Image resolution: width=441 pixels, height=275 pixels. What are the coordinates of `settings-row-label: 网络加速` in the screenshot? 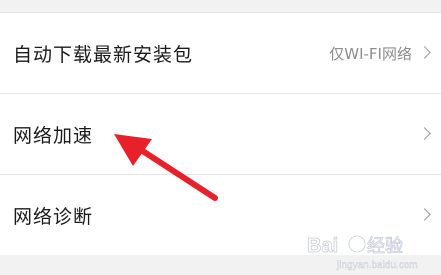 It's located at (53, 135).